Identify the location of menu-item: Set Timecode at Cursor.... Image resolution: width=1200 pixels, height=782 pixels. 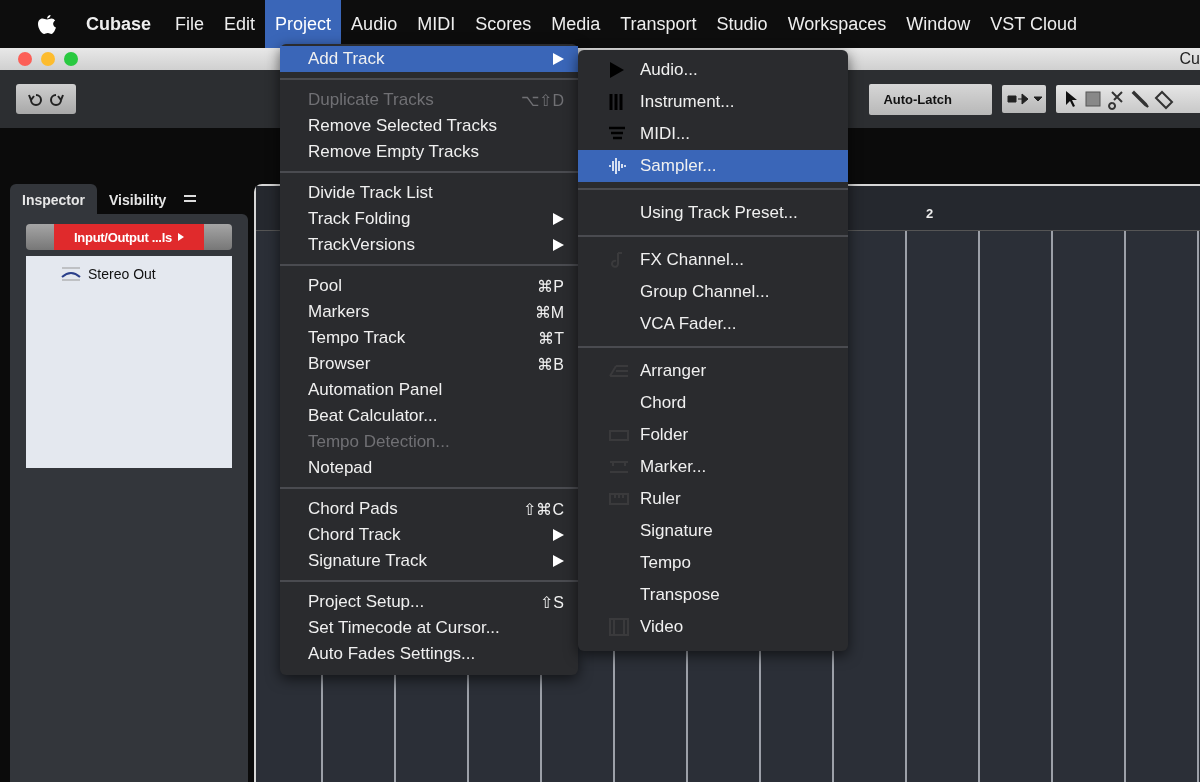
(429, 628).